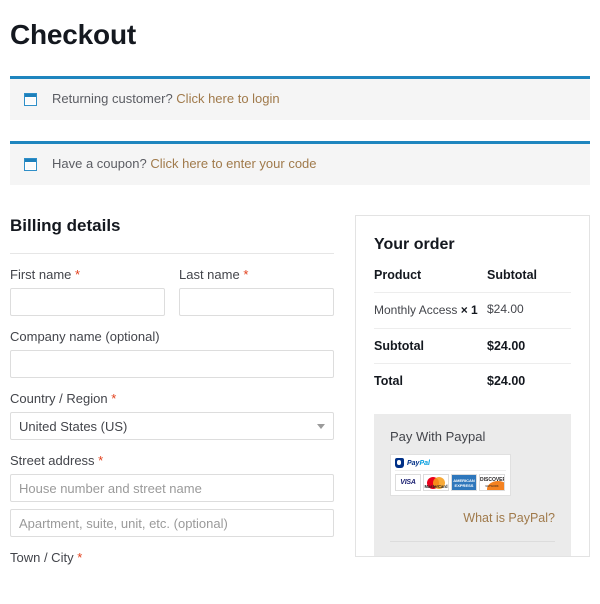 This screenshot has width=600, height=604. I want to click on order-table-head: Product Subtotal, so click(472, 276).